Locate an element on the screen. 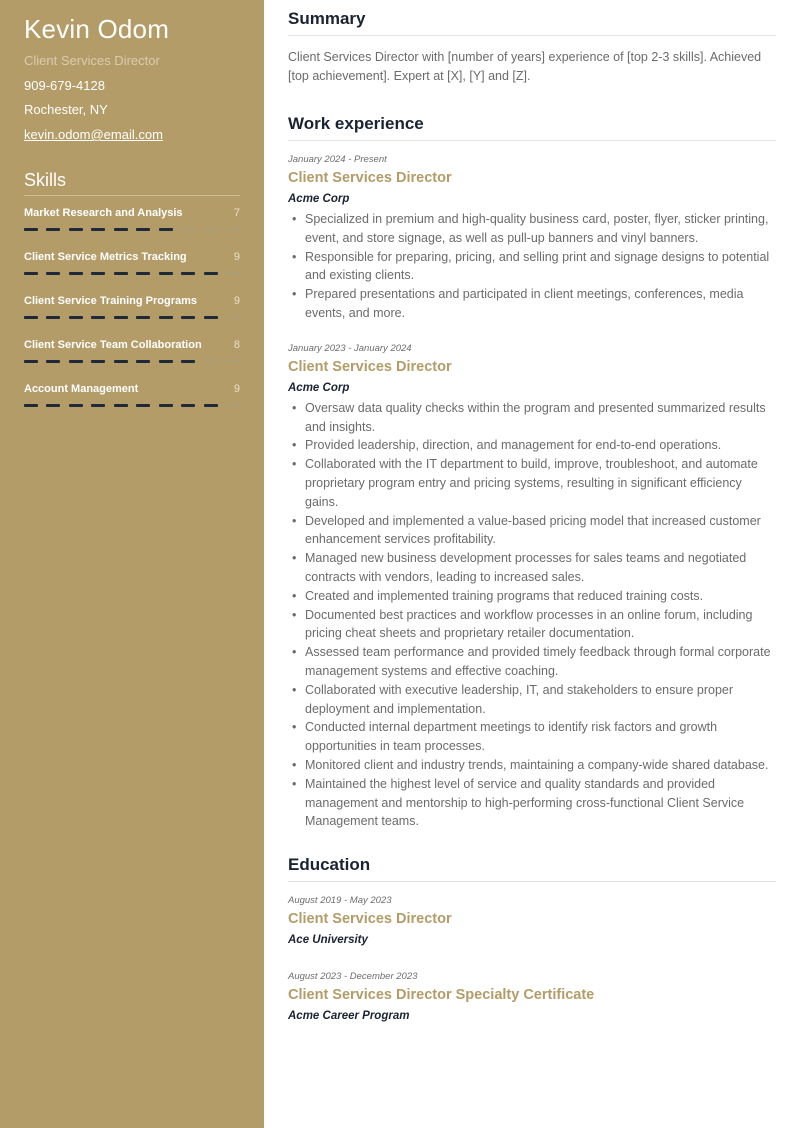 The width and height of the screenshot is (800, 1128). education-school: Ace University is located at coordinates (328, 940).